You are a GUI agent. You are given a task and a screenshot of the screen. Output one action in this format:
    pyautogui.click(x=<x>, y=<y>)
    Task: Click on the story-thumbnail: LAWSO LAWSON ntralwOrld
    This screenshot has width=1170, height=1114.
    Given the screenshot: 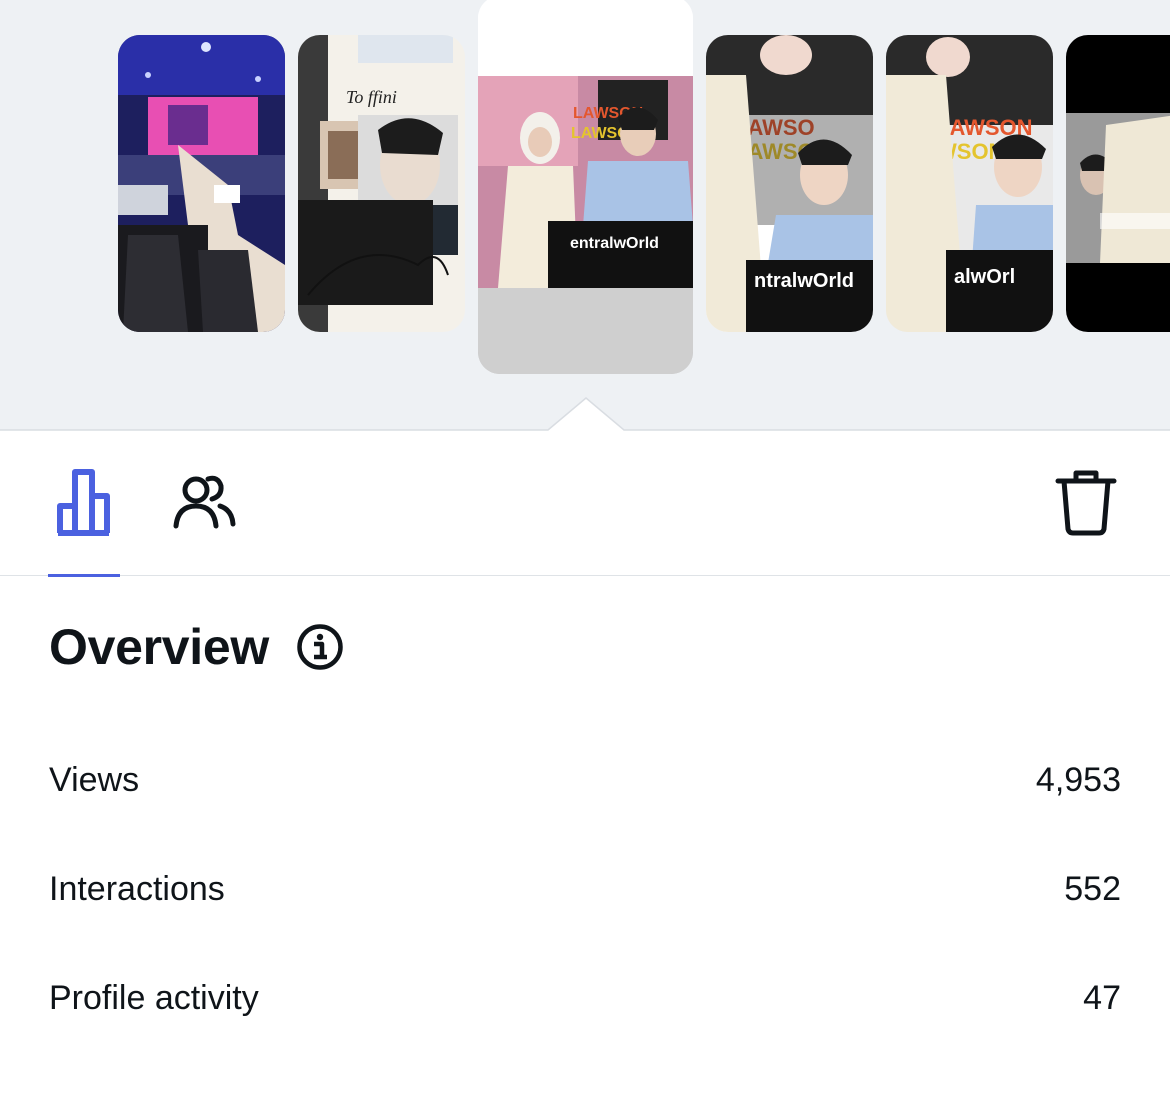 What is the action you would take?
    pyautogui.click(x=789, y=183)
    